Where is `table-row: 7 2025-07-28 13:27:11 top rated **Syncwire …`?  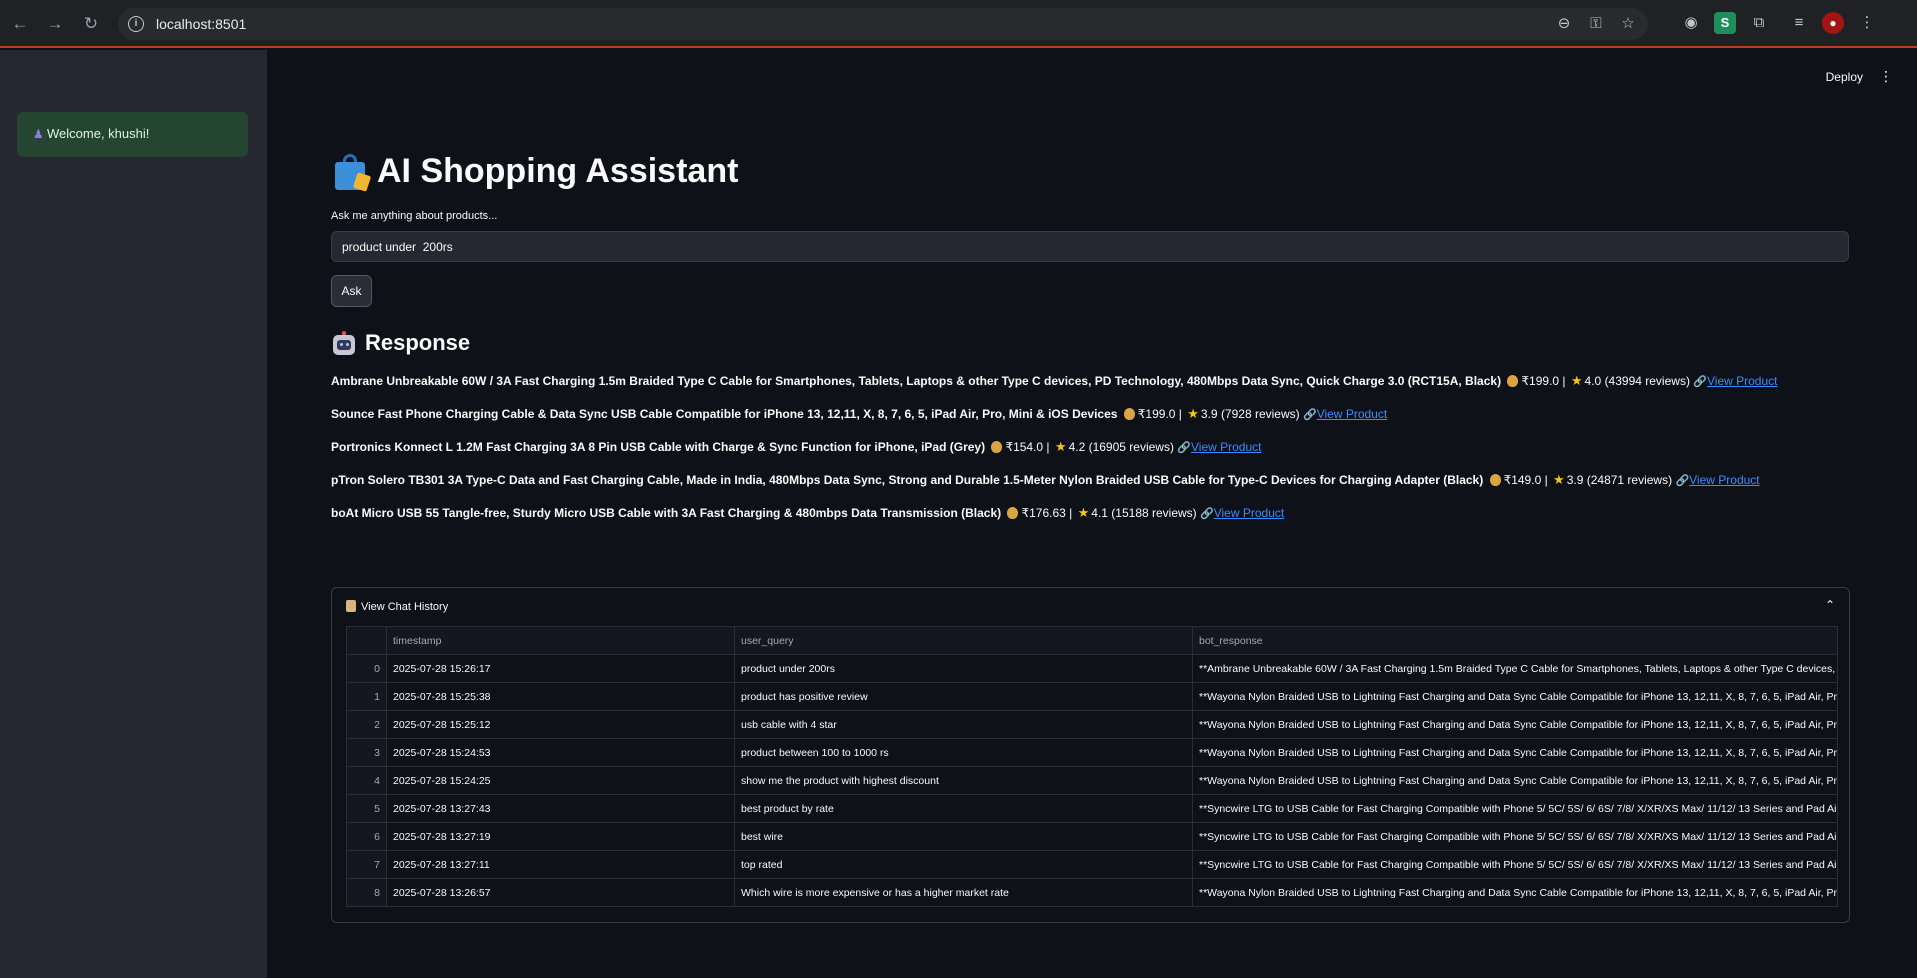 table-row: 7 2025-07-28 13:27:11 top rated **Syncwire … is located at coordinates (1092, 864).